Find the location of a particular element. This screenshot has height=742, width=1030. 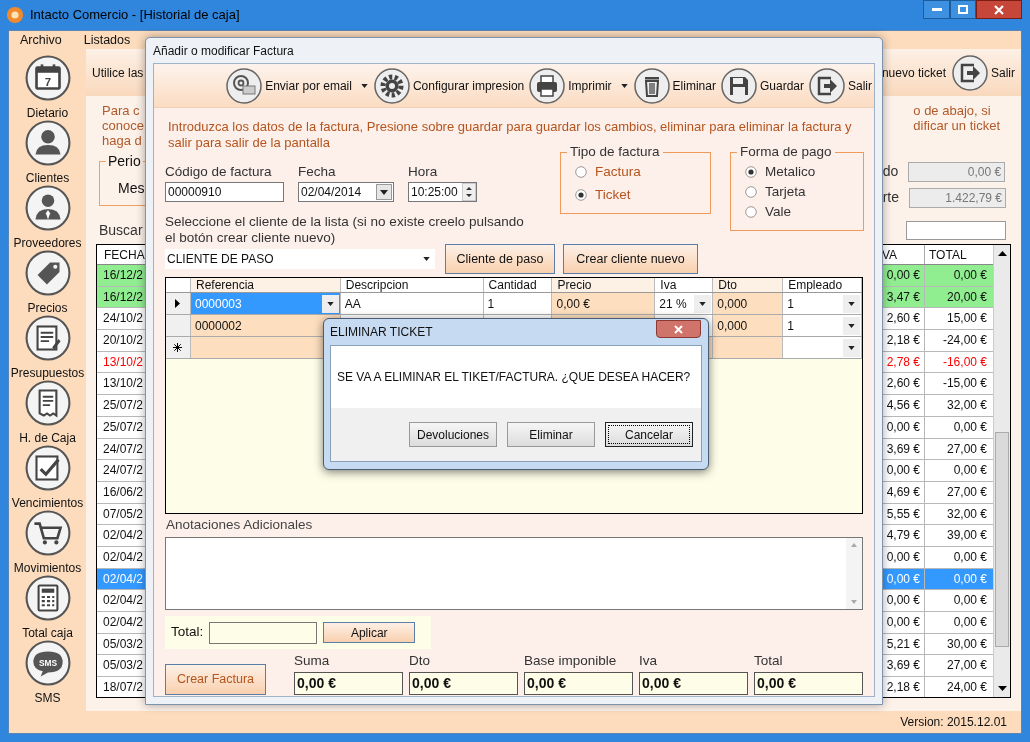

vertical-scrollbar is located at coordinates (1001, 471).